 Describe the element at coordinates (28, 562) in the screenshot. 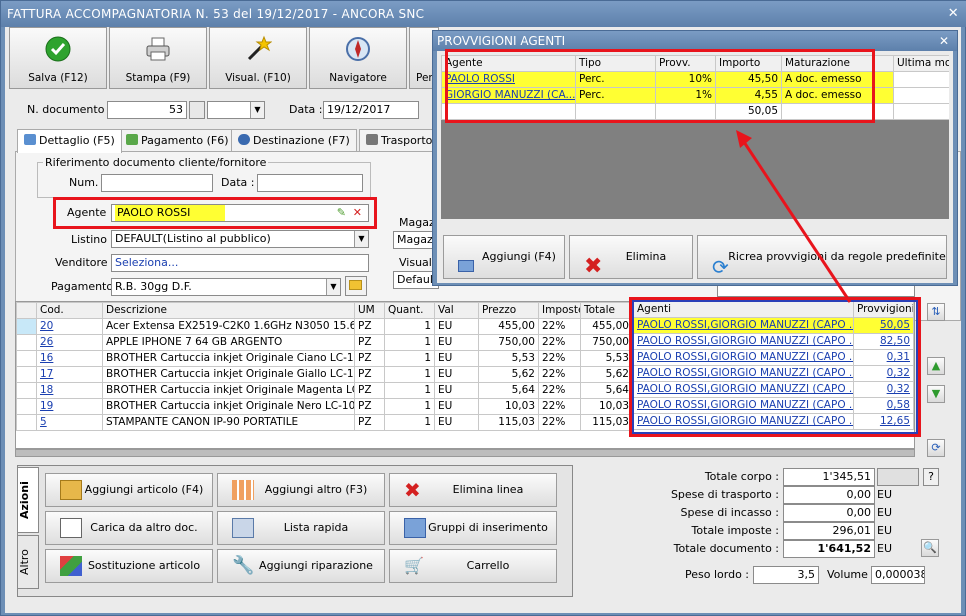

I see `side-tab-altro: Altro` at that location.